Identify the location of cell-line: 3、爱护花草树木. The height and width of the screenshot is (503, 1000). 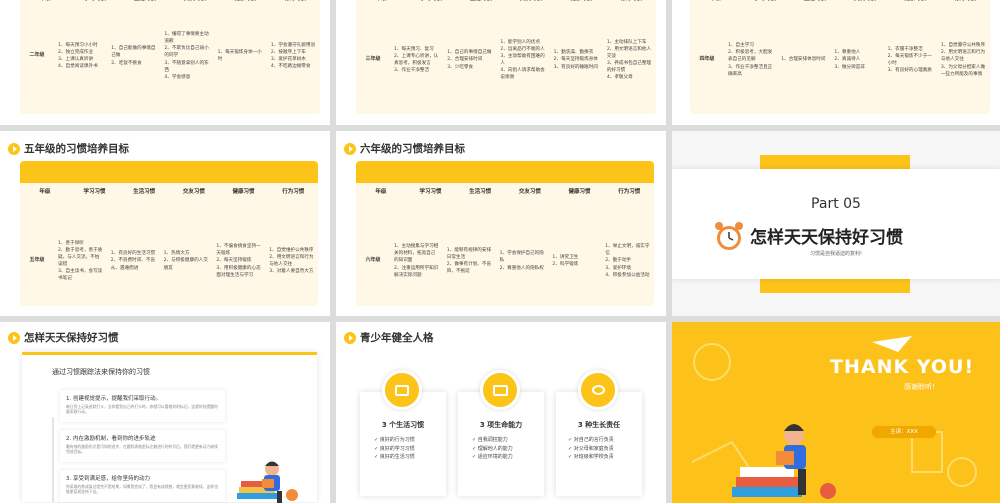
(288, 59).